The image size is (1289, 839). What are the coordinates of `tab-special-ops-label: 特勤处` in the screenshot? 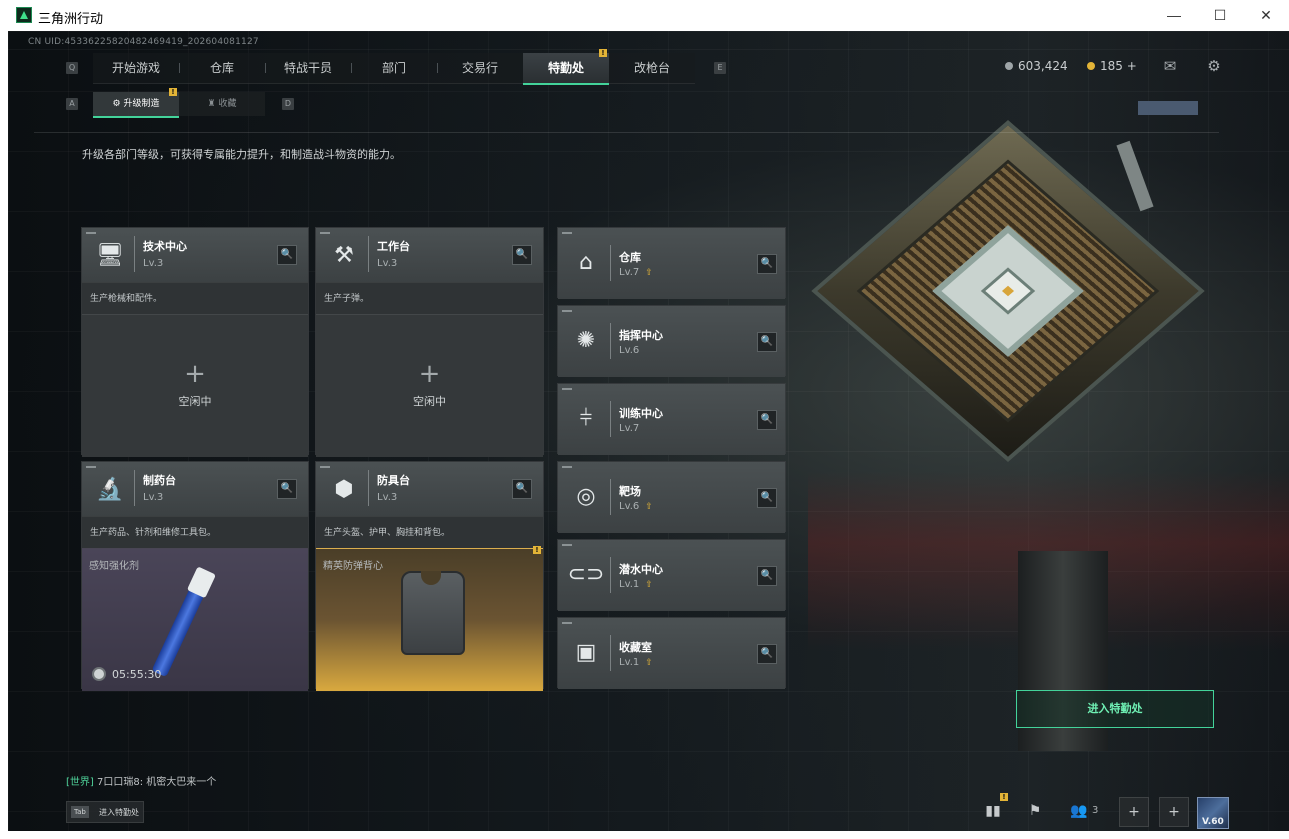 It's located at (565, 68).